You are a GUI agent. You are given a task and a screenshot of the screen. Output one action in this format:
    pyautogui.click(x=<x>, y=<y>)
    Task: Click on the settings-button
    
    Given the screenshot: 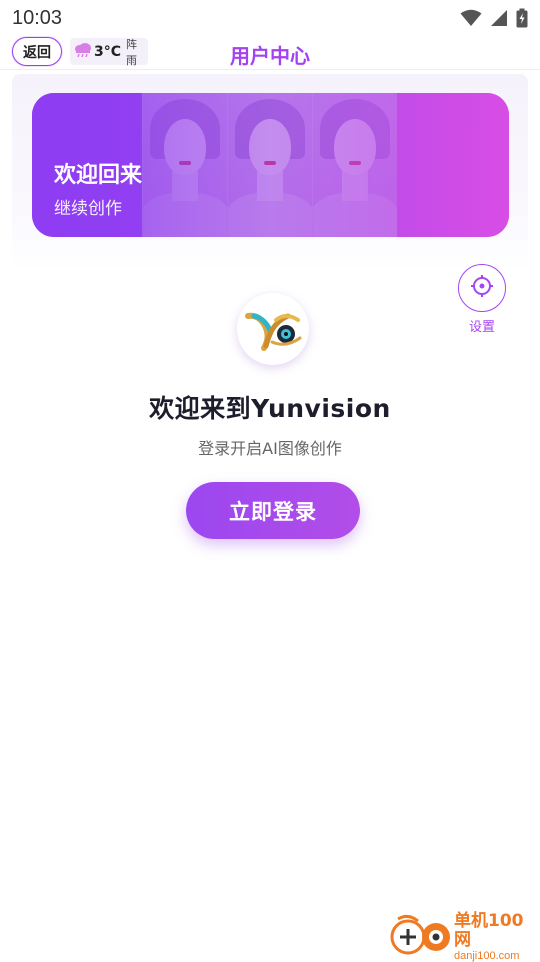 What is the action you would take?
    pyautogui.click(x=482, y=288)
    